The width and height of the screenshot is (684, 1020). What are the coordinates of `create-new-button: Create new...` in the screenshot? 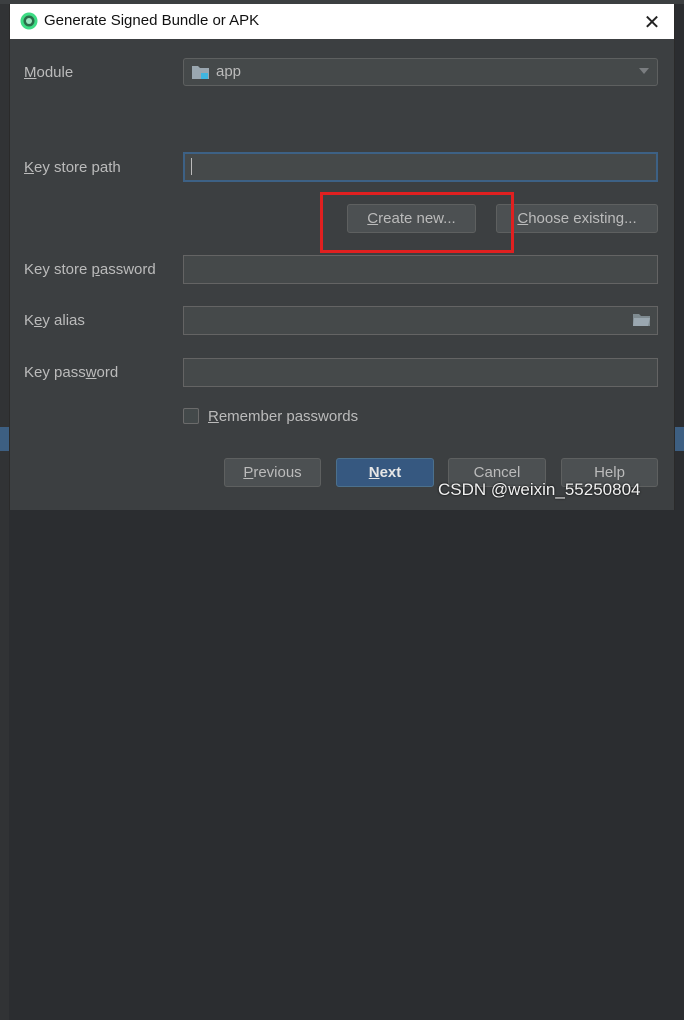 It's located at (411, 218).